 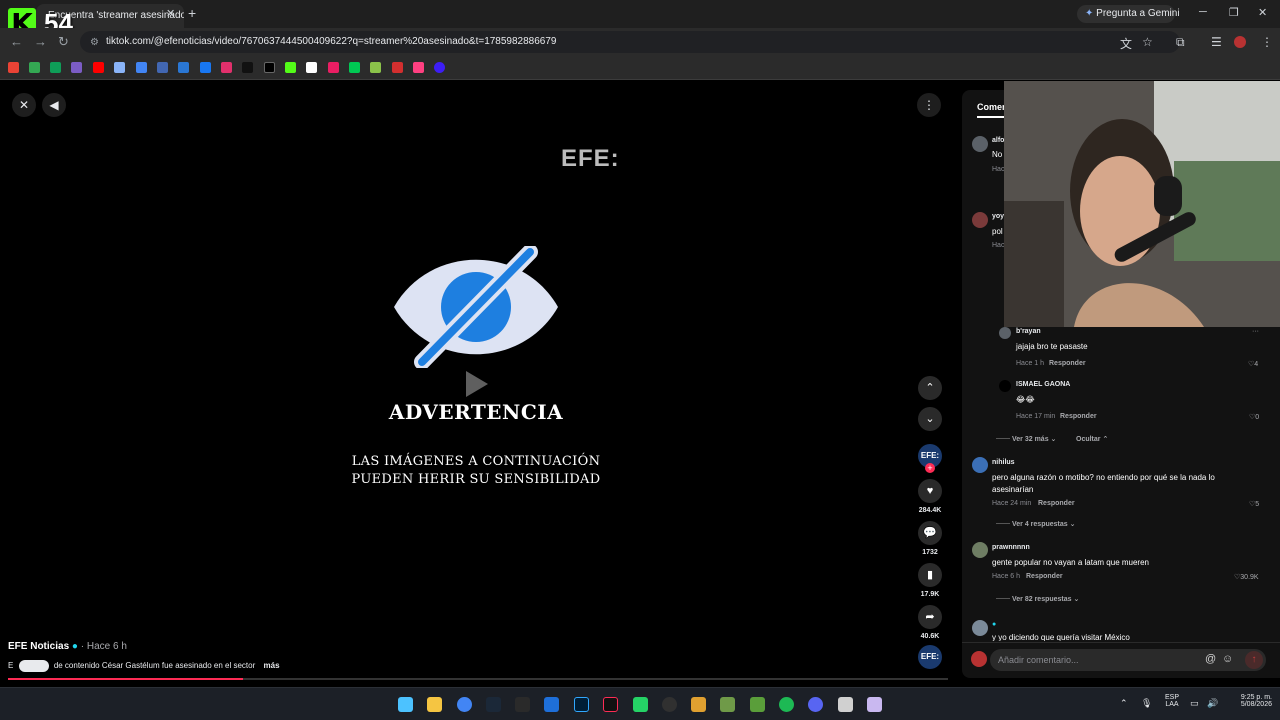 I want to click on hide-replies: Ocultar ⌃, so click(x=1092, y=439).